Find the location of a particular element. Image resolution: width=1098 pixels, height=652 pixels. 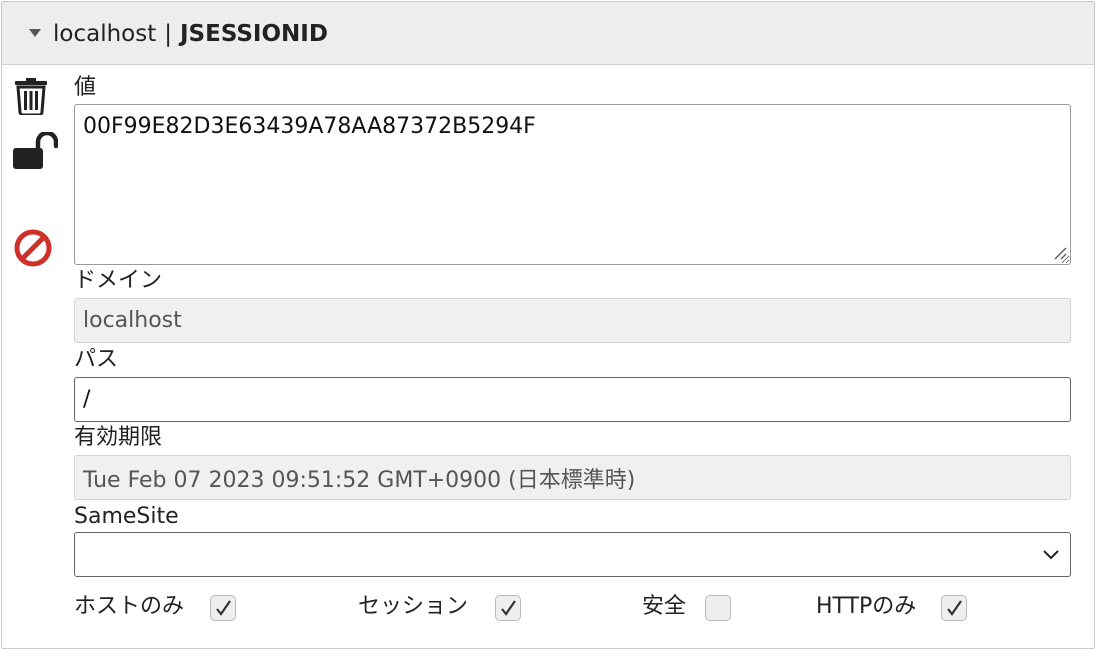

unlocked-padlock-icon is located at coordinates (35, 151).